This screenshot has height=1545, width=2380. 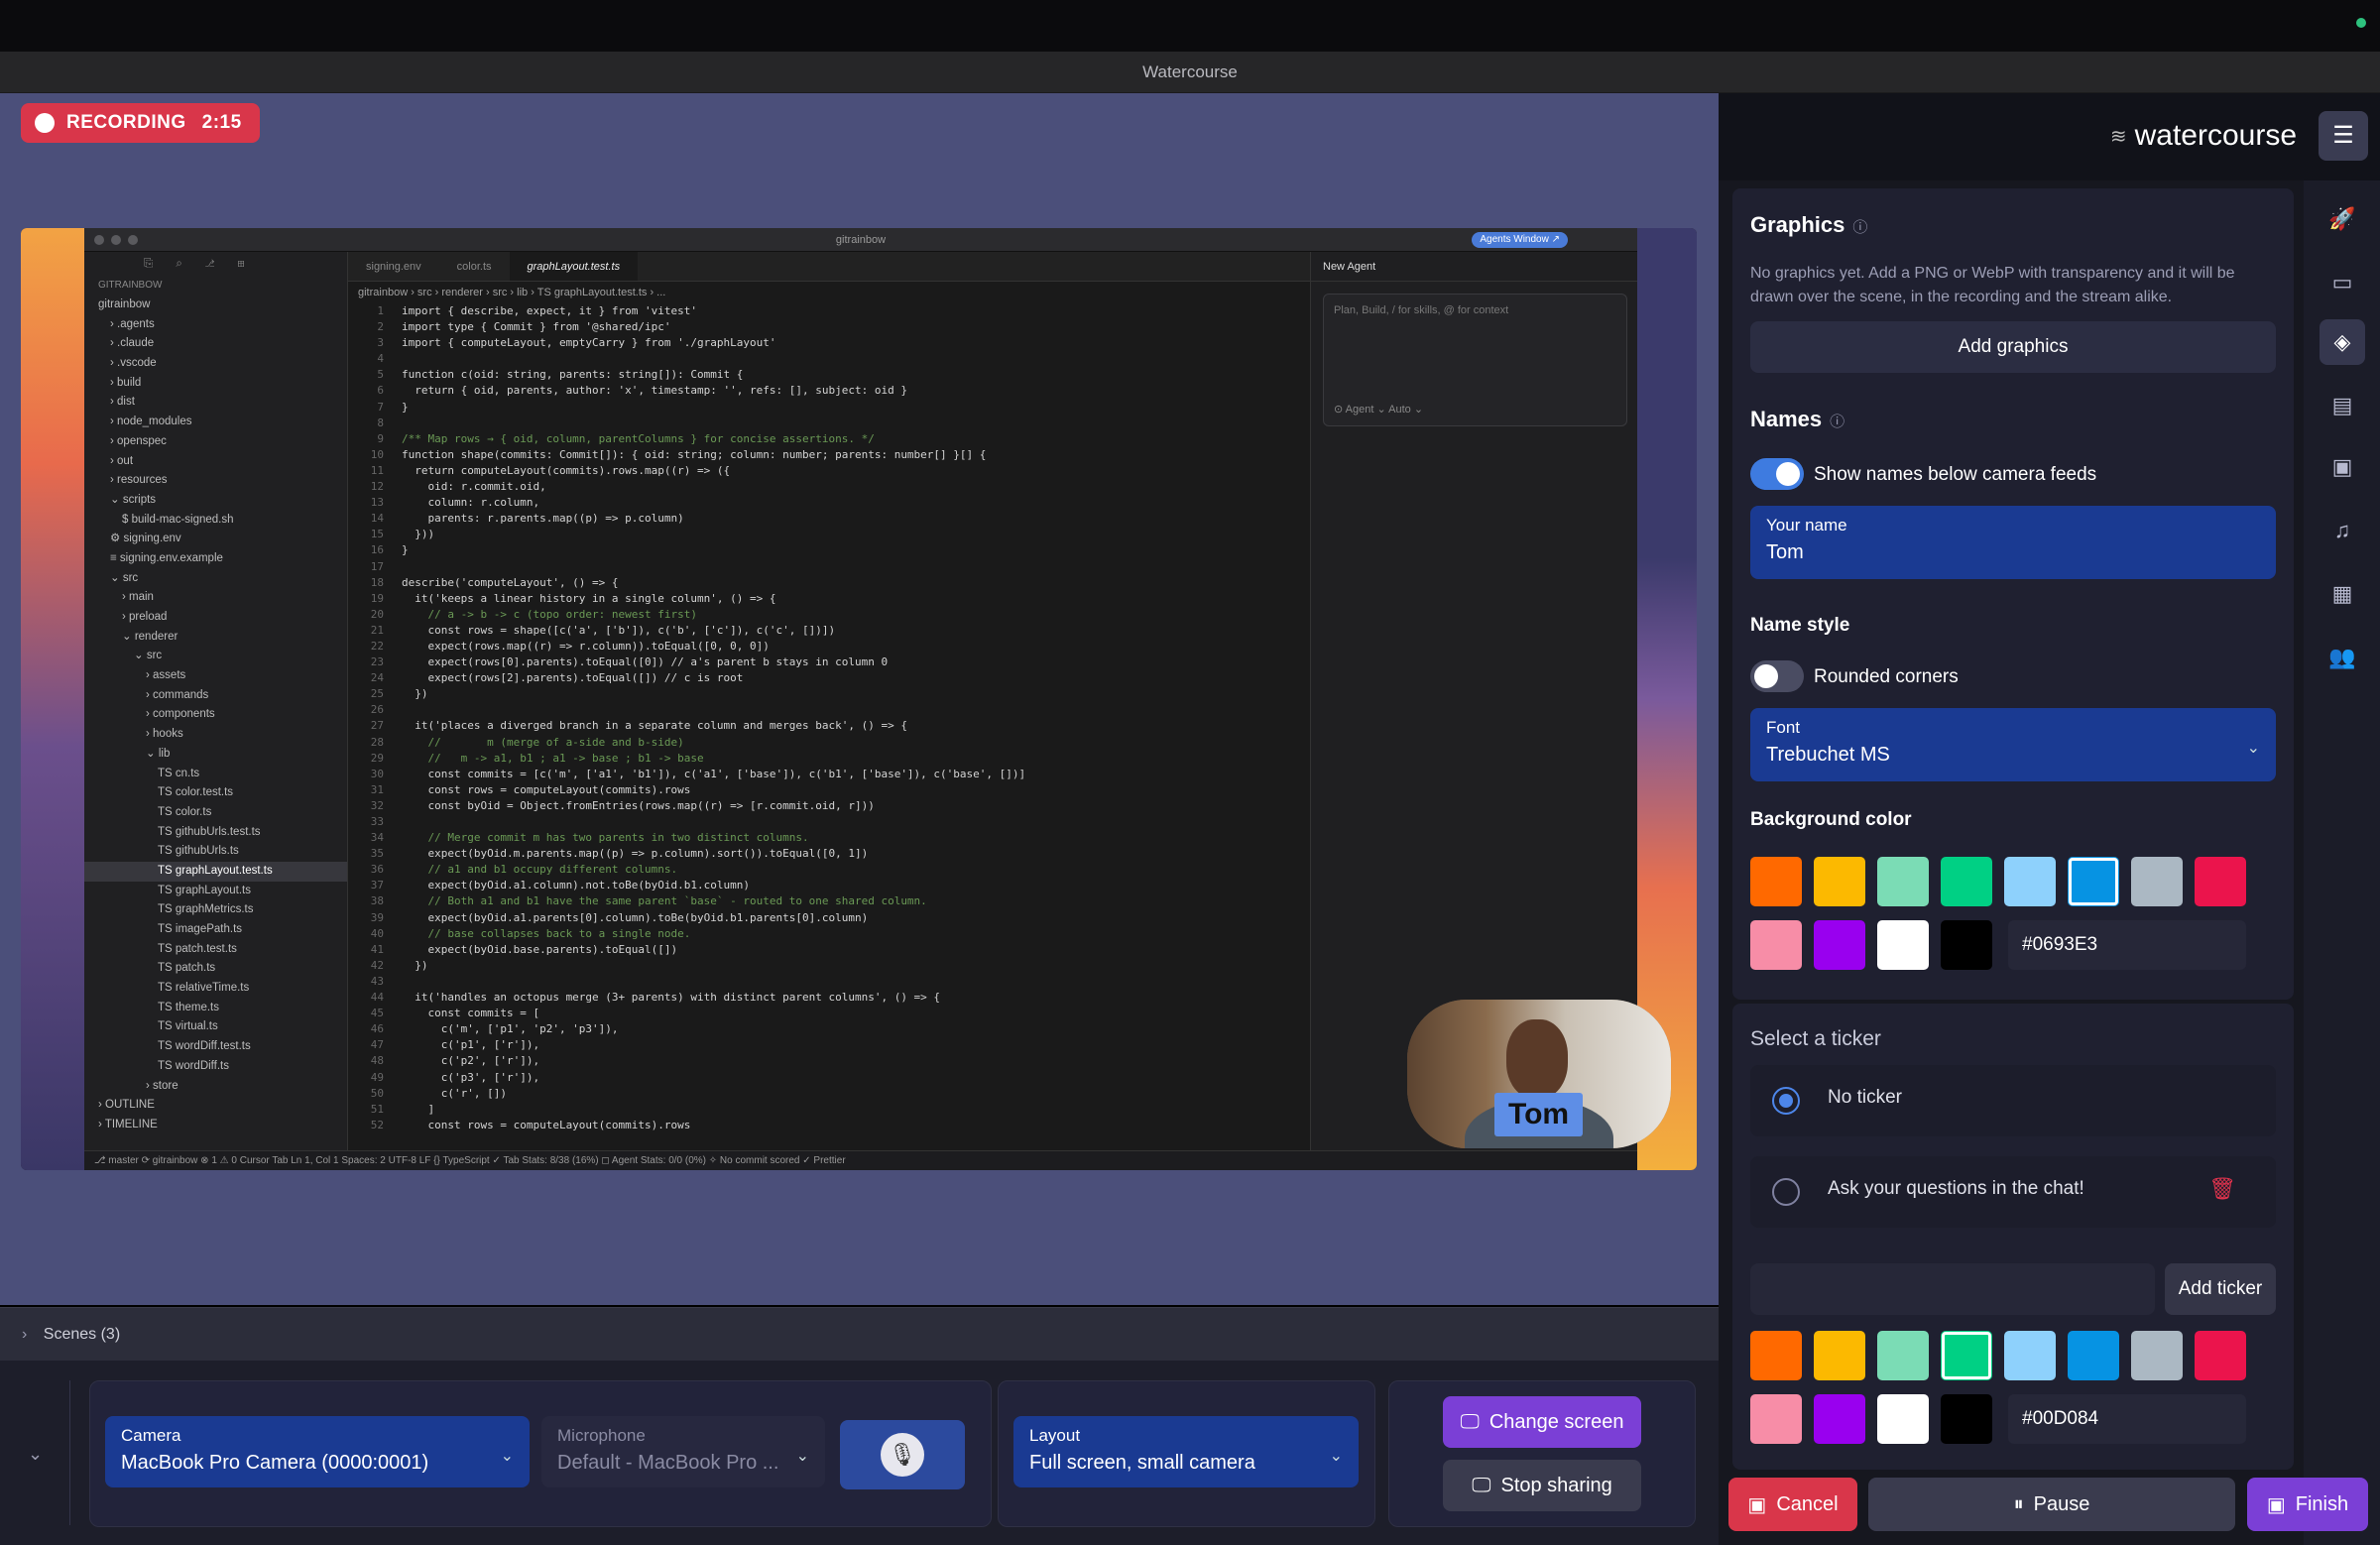 I want to click on add-ticker-button: Add ticker, so click(x=2220, y=1289).